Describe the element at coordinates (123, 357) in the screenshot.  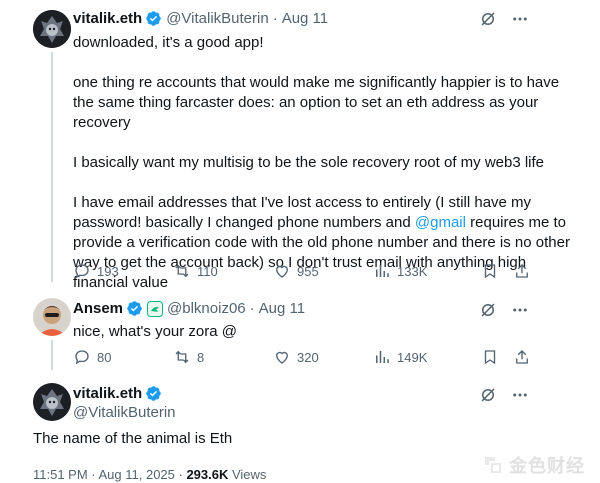
I see `reply-button: 80` at that location.